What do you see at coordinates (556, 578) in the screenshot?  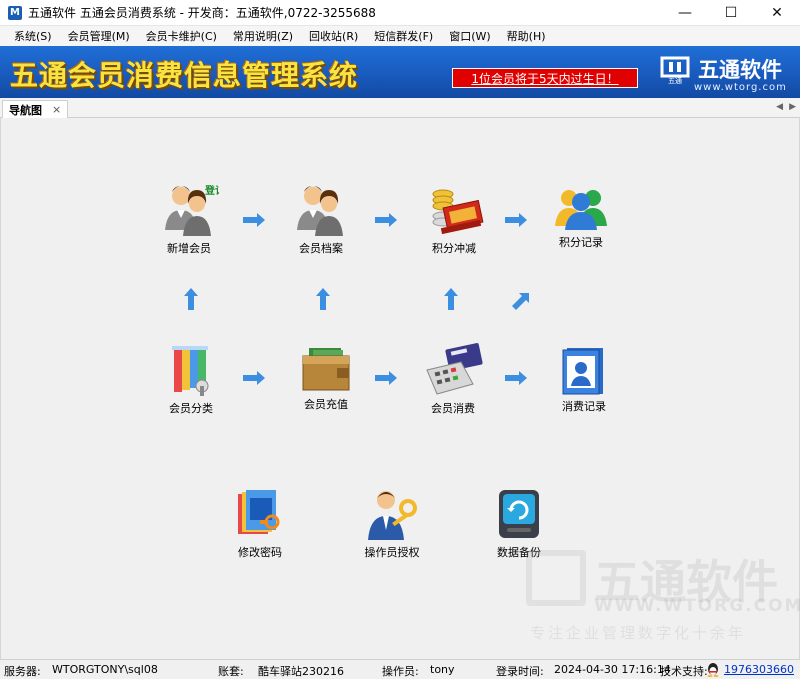 I see `watermark-logo-icon` at bounding box center [556, 578].